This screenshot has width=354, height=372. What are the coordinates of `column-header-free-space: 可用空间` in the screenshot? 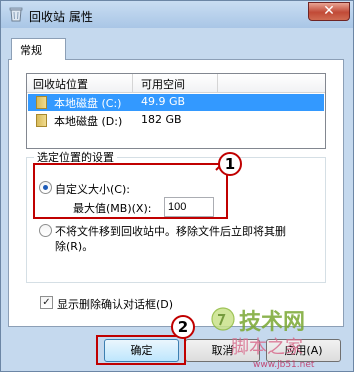 It's located at (163, 84).